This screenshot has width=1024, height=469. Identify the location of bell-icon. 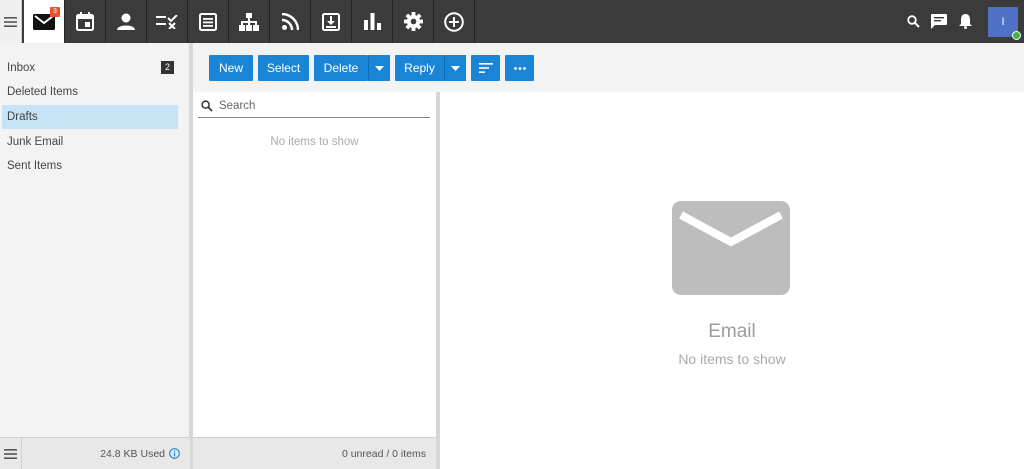
(965, 21).